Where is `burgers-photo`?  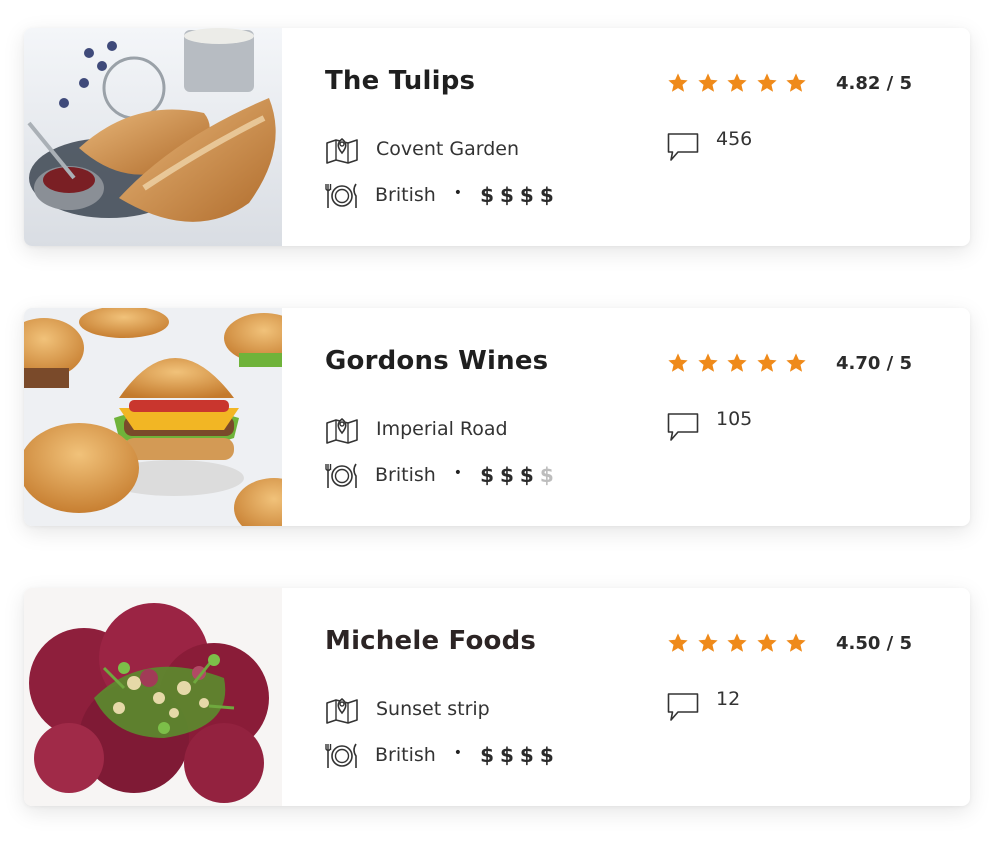 burgers-photo is located at coordinates (153, 417).